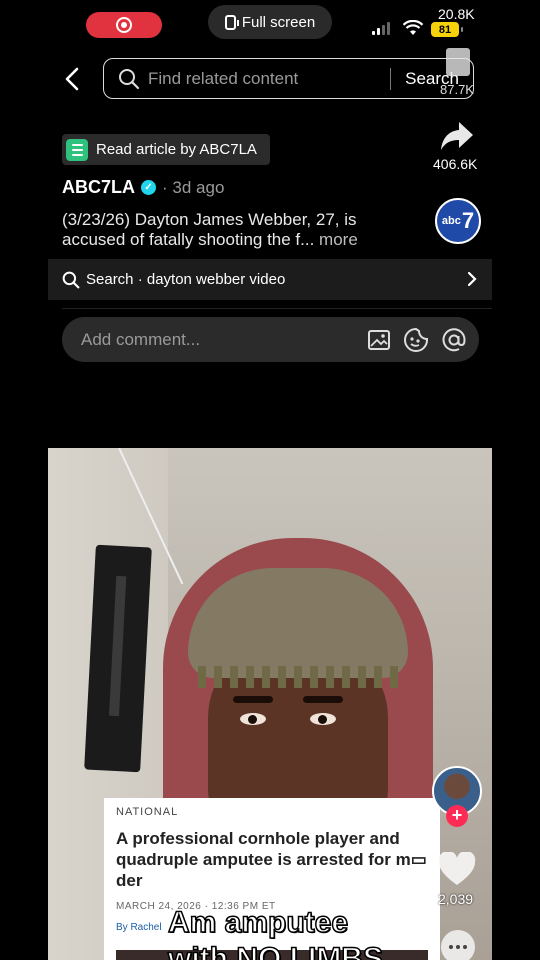  Describe the element at coordinates (416, 340) in the screenshot. I see `emoji-icon` at that location.